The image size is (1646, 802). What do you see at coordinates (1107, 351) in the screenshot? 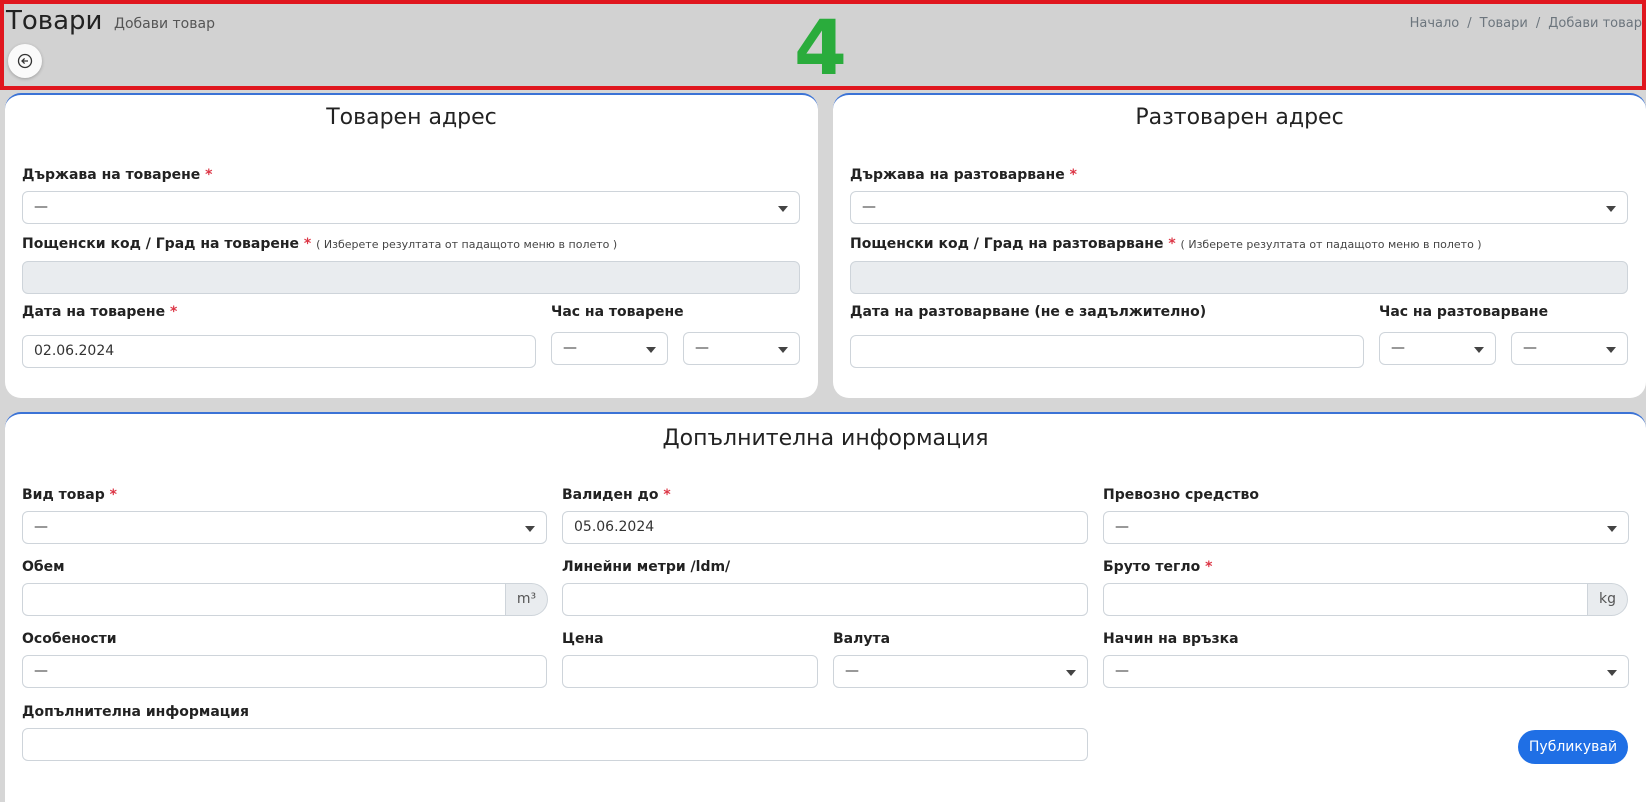
I see `unloading-date-input` at bounding box center [1107, 351].